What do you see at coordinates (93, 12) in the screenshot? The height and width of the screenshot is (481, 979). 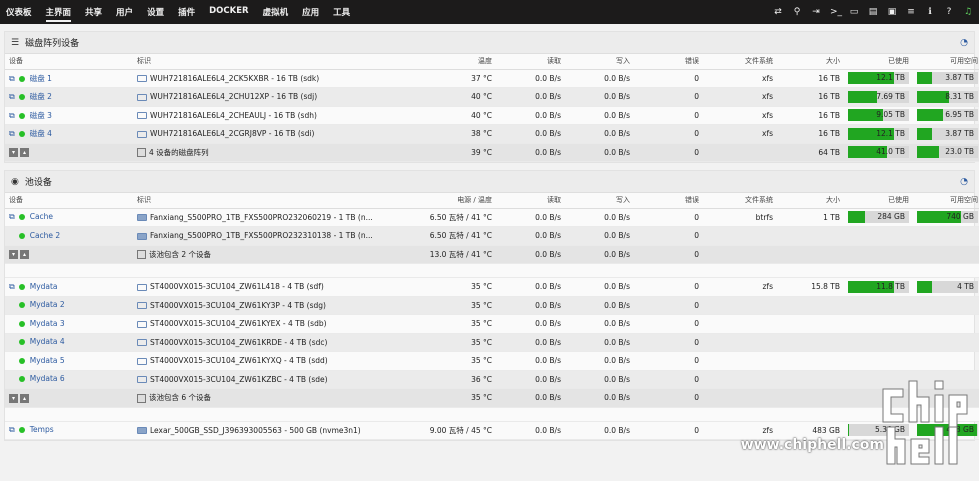 I see `nav-item-2: 共享` at bounding box center [93, 12].